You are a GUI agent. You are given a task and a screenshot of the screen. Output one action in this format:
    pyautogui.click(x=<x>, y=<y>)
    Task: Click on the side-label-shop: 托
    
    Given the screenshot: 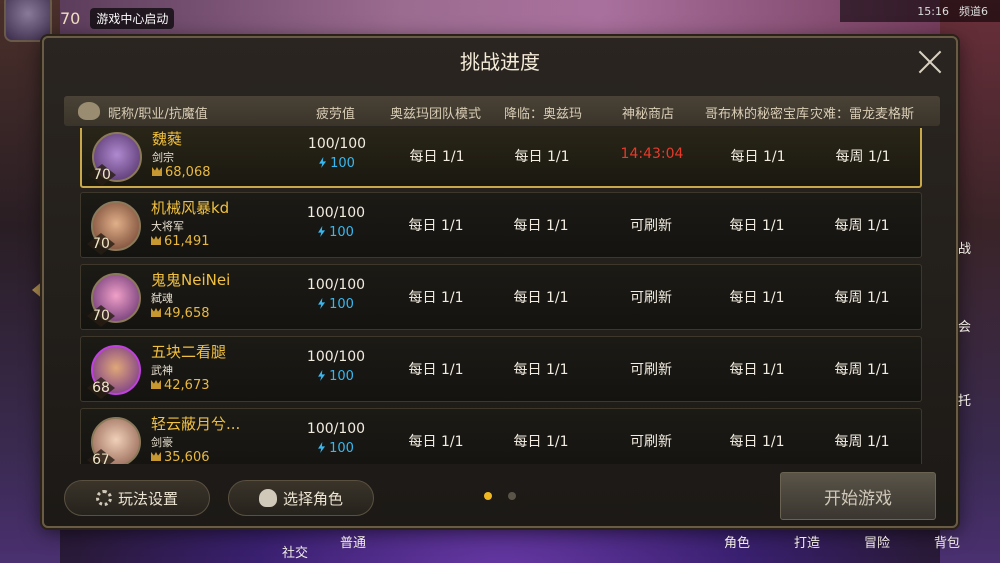 What is the action you would take?
    pyautogui.click(x=964, y=399)
    